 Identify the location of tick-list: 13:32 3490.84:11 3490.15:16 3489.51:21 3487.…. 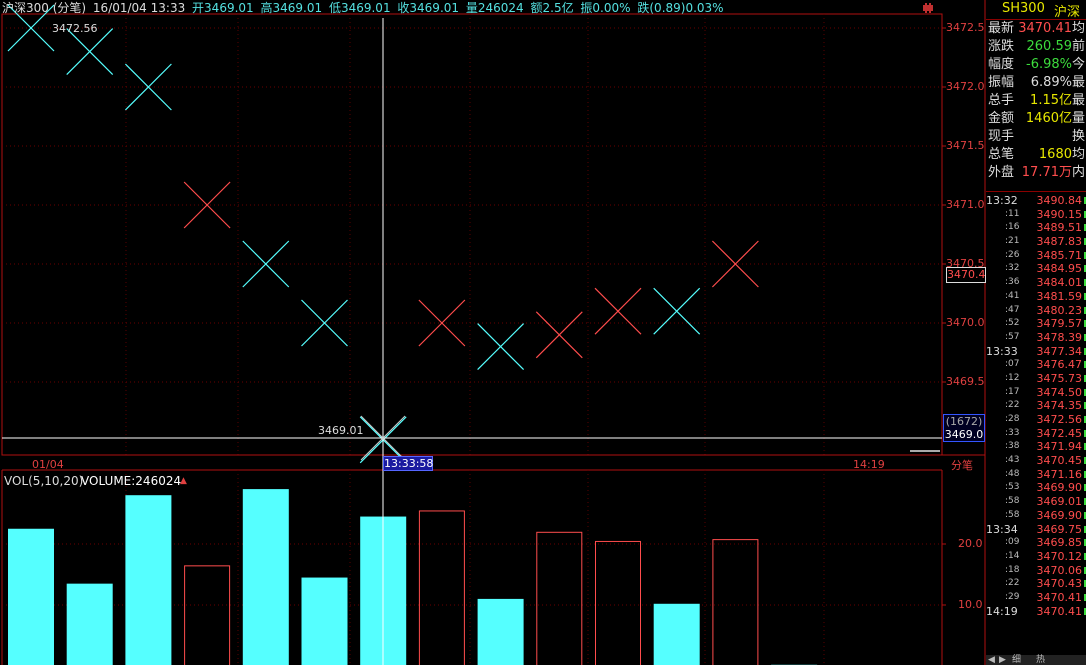
(1036, 406).